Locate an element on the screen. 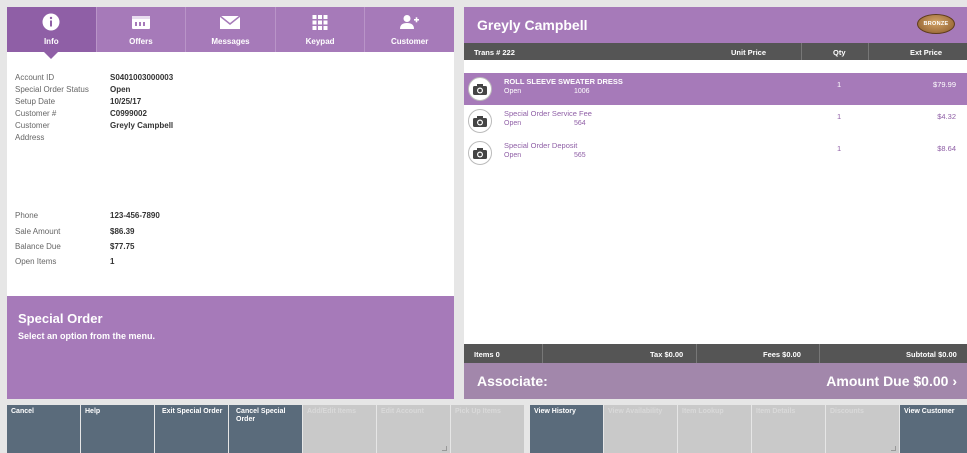 The image size is (967, 453). tab-messages: Messages is located at coordinates (231, 29).